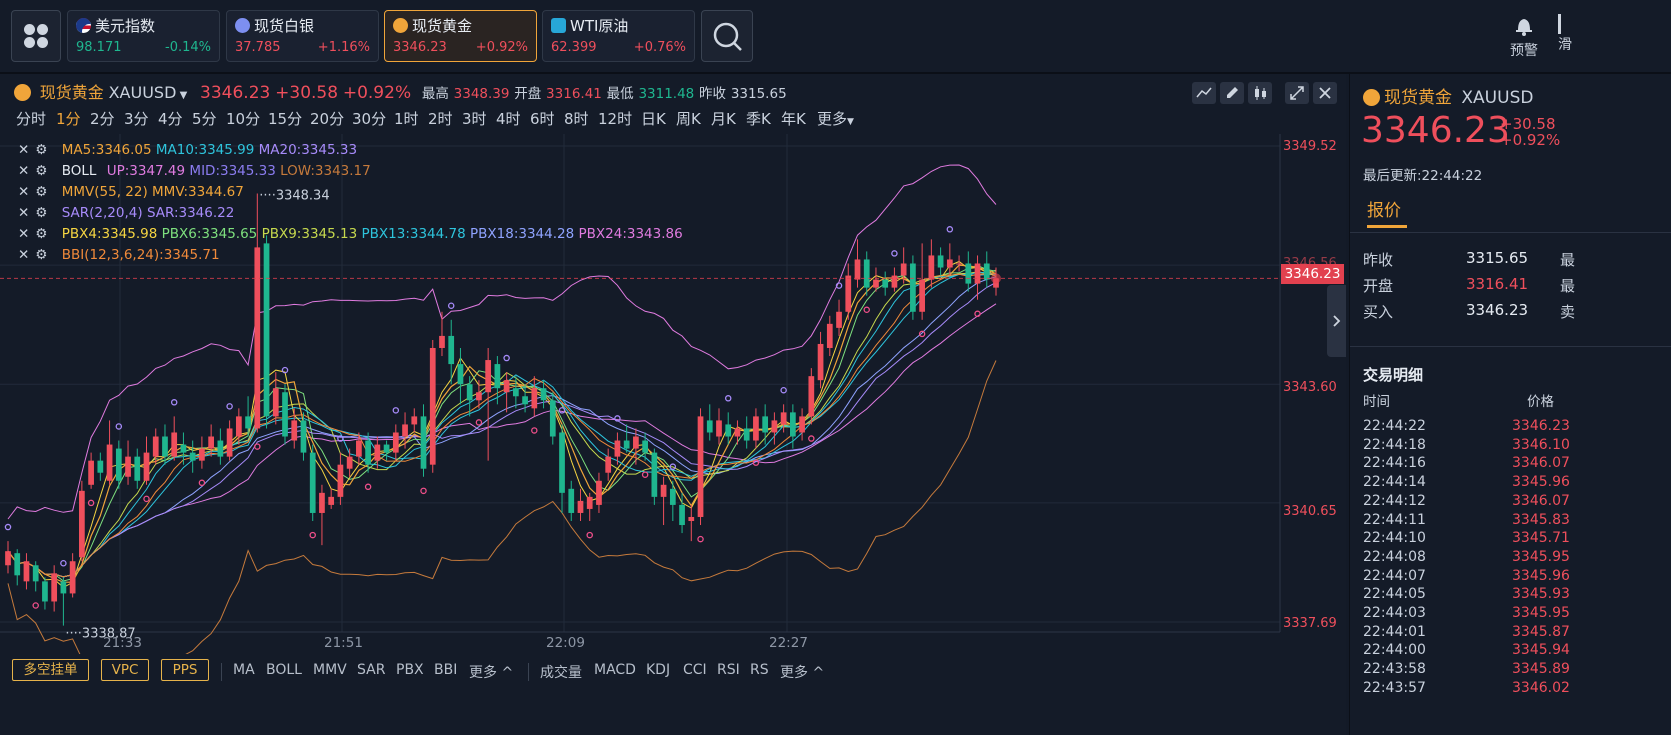  What do you see at coordinates (1336, 321) in the screenshot?
I see `collapse-panel-button` at bounding box center [1336, 321].